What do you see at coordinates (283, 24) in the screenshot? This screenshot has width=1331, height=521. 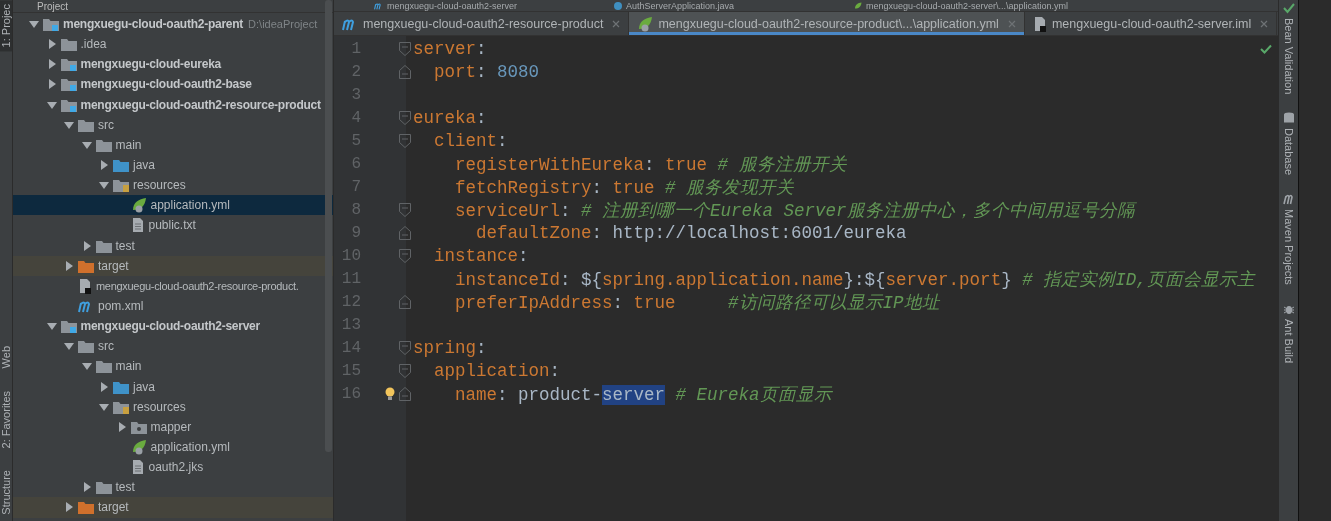 I see `project-path: D:\ideaProject` at bounding box center [283, 24].